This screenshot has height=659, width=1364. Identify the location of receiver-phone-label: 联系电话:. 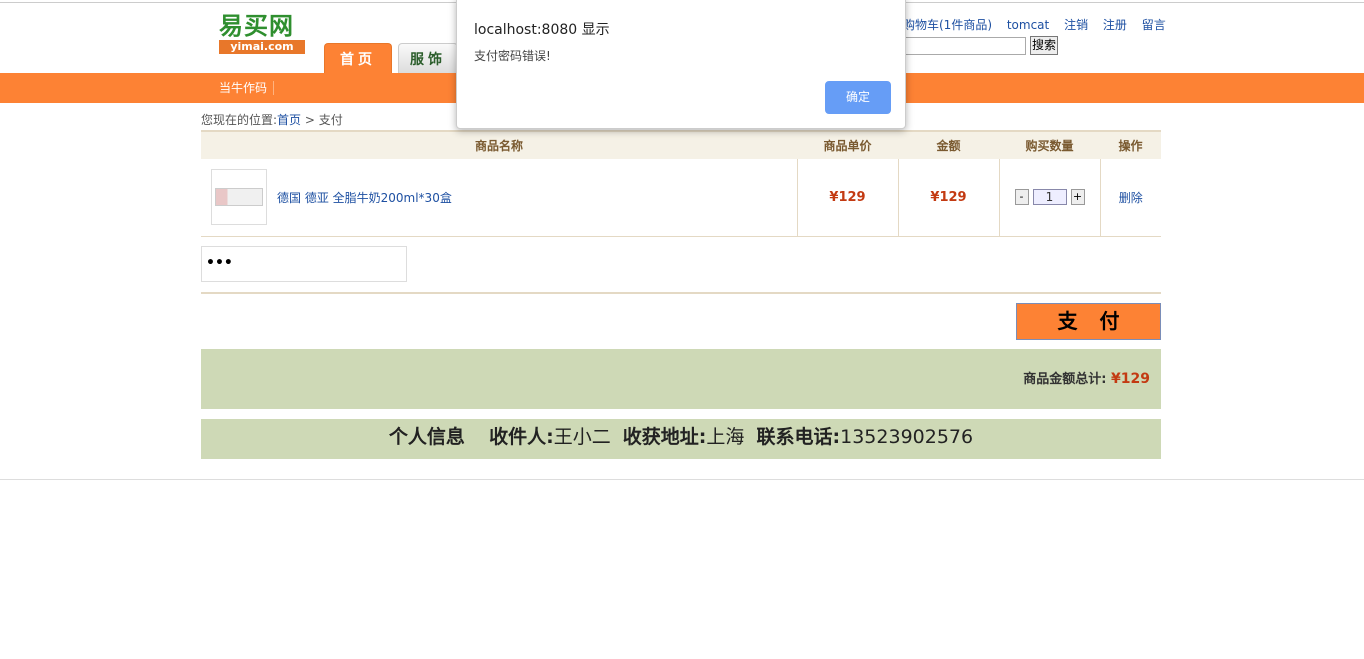
(798, 437).